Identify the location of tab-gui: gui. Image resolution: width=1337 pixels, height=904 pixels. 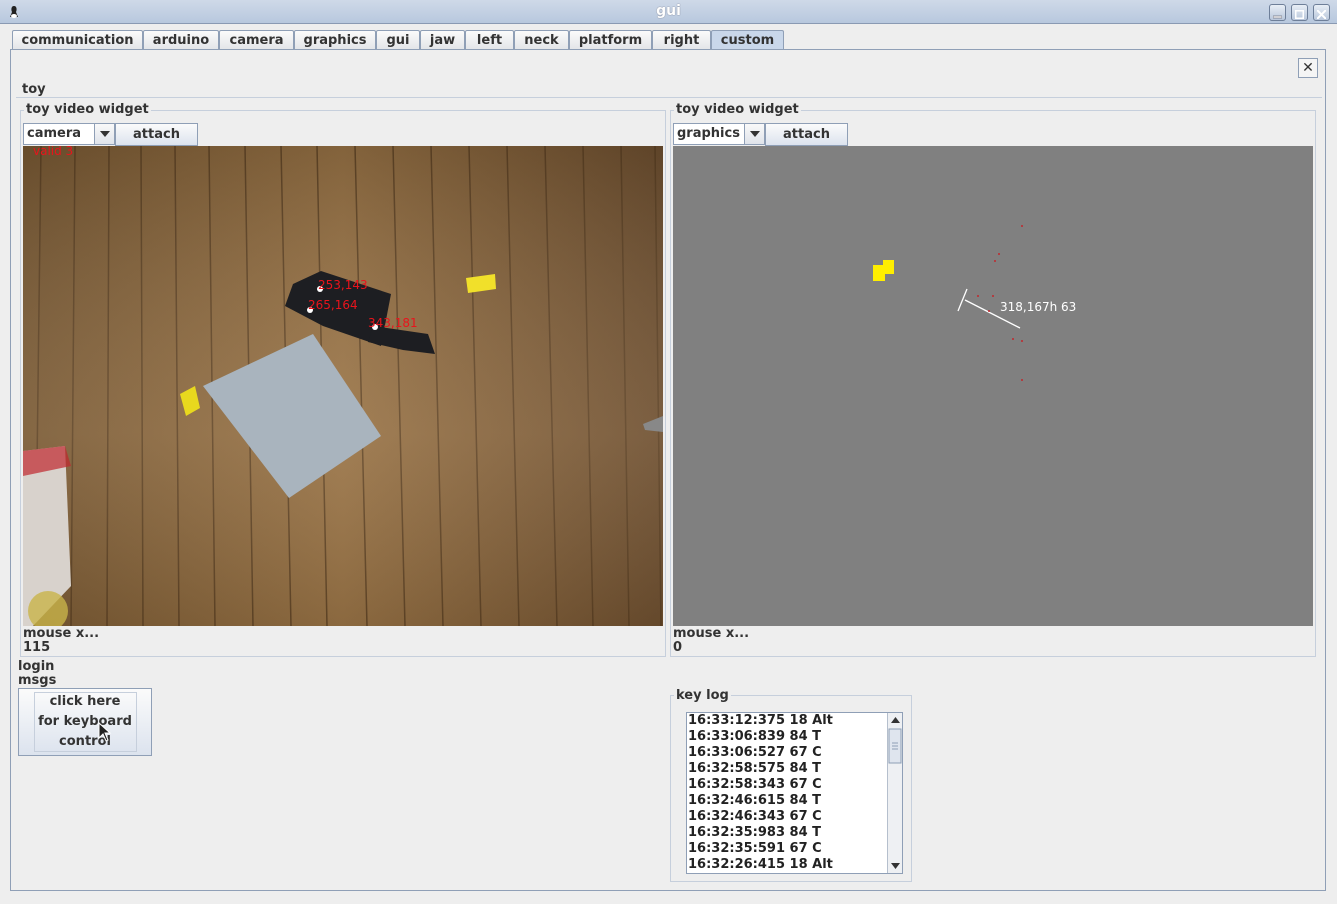
(398, 40).